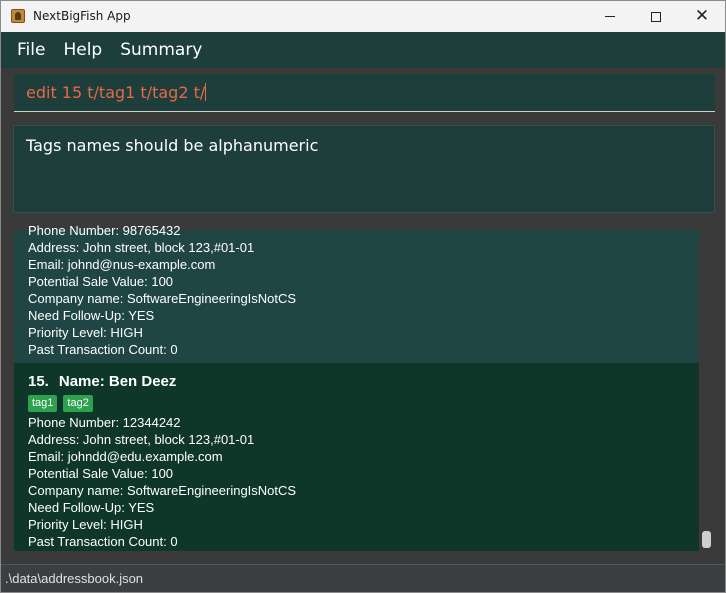 This screenshot has height=593, width=726. Describe the element at coordinates (43, 403) in the screenshot. I see `tag-badge: tag1` at that location.